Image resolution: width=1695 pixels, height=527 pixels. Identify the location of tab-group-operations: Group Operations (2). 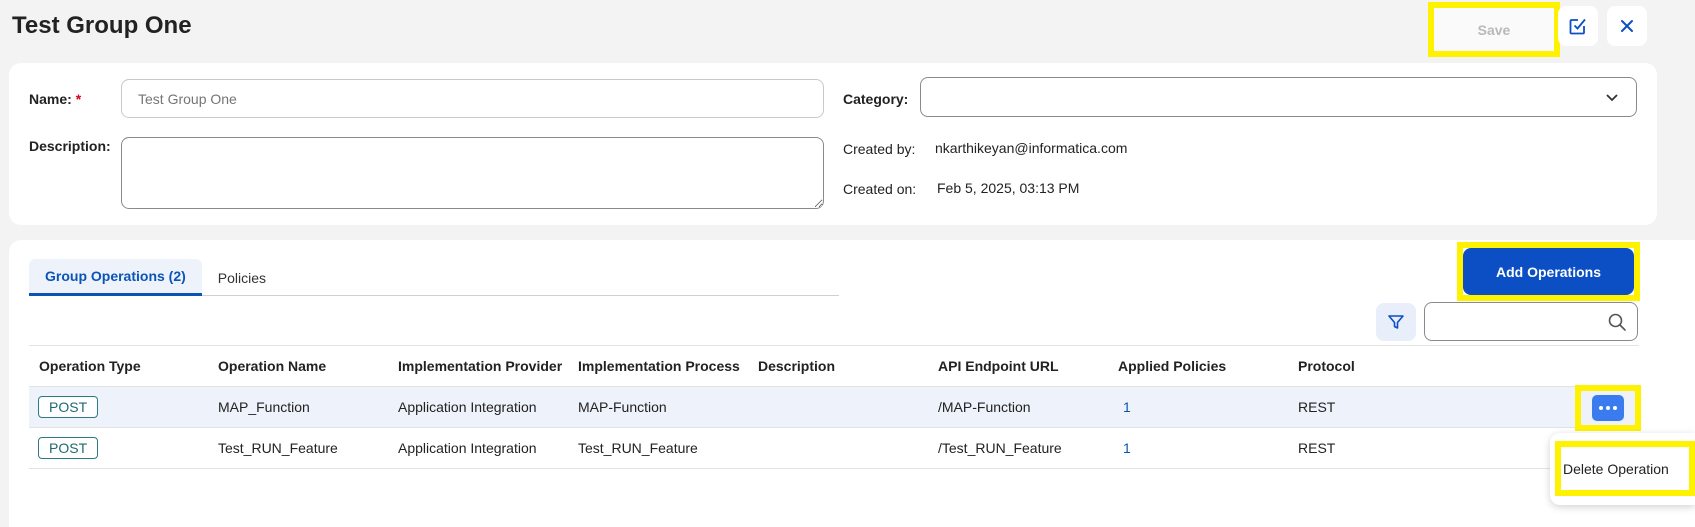
(115, 277).